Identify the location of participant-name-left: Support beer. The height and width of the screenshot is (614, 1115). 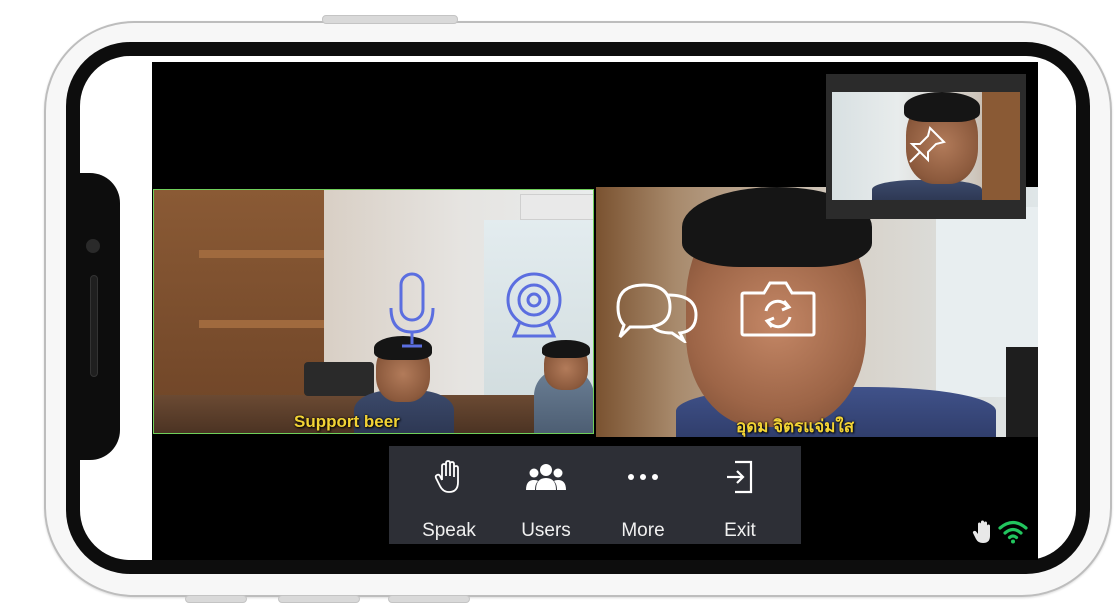
(347, 421).